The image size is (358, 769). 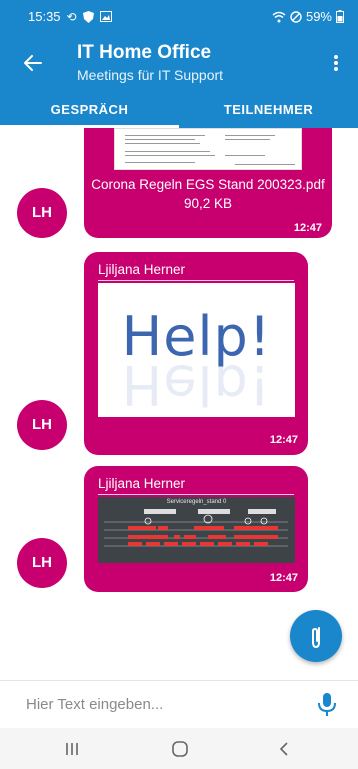 I want to click on tab-bar: GESPRÄCH TEILNEHMER, so click(x=179, y=110).